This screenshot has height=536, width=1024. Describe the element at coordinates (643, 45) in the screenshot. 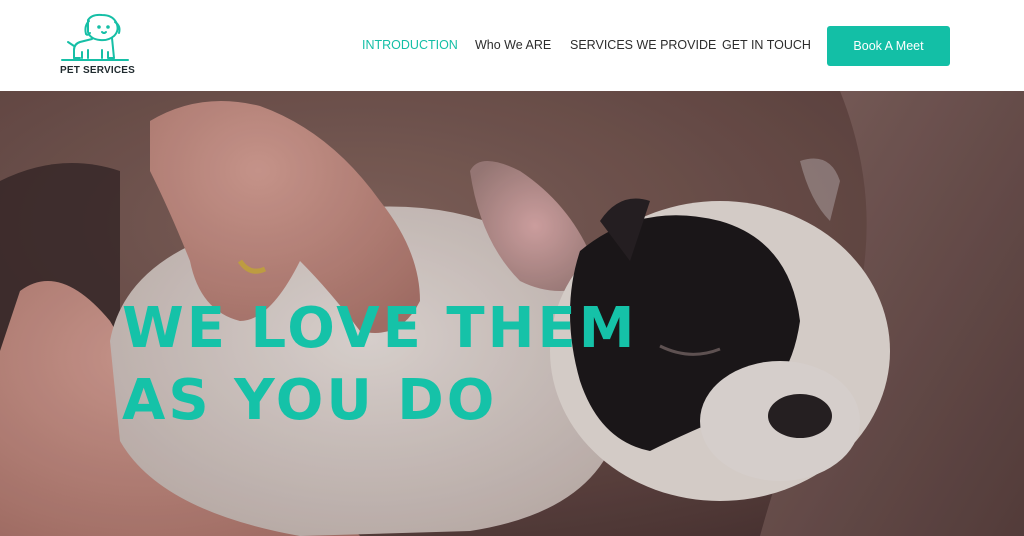

I see `nav-services: SERVICES WE PROVIDE` at that location.